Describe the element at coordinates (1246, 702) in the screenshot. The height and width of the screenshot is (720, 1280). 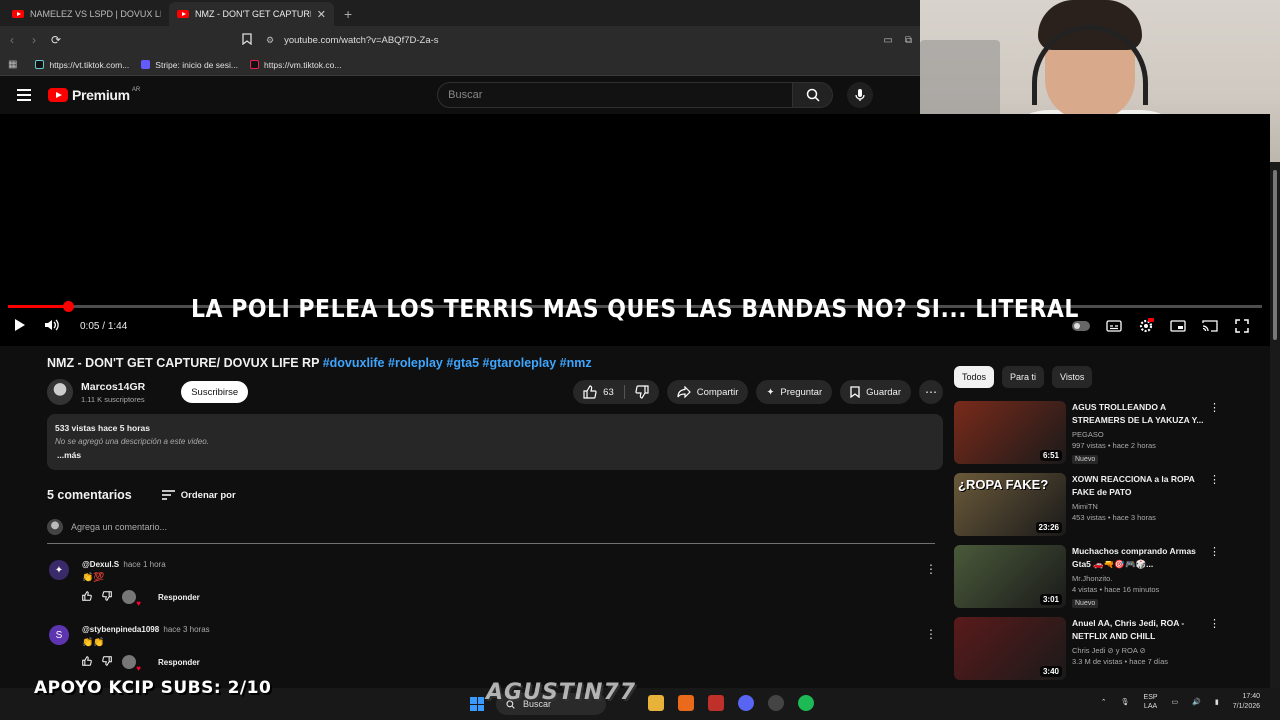
I see `clock: 17:40 7/1/2026` at that location.